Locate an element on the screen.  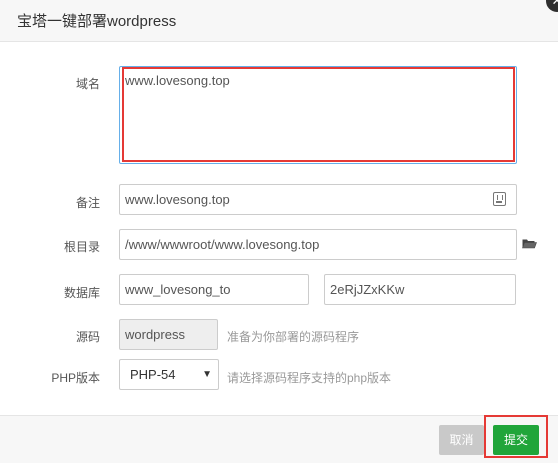
note-input: www.lovesong.top is located at coordinates (318, 199).